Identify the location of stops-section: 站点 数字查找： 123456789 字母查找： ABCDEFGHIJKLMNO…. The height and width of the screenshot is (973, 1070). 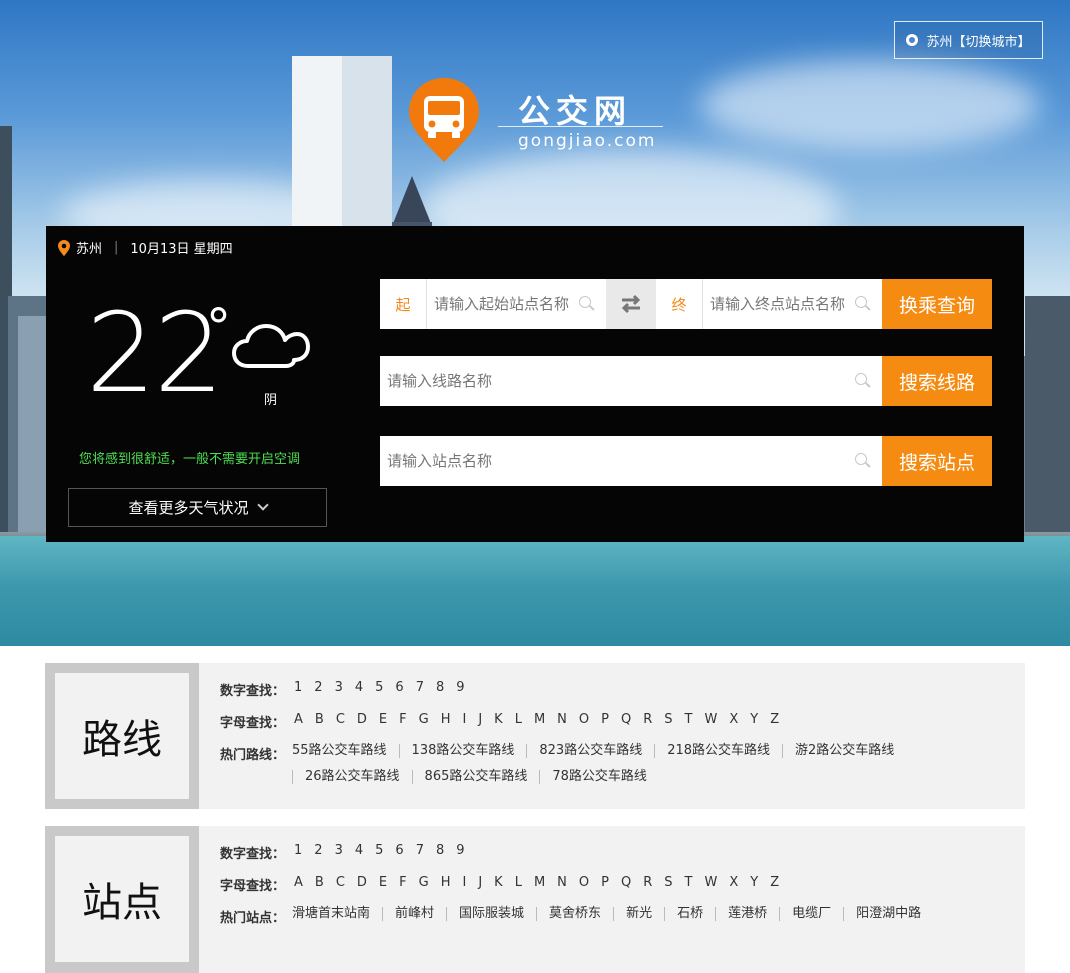
(535, 899).